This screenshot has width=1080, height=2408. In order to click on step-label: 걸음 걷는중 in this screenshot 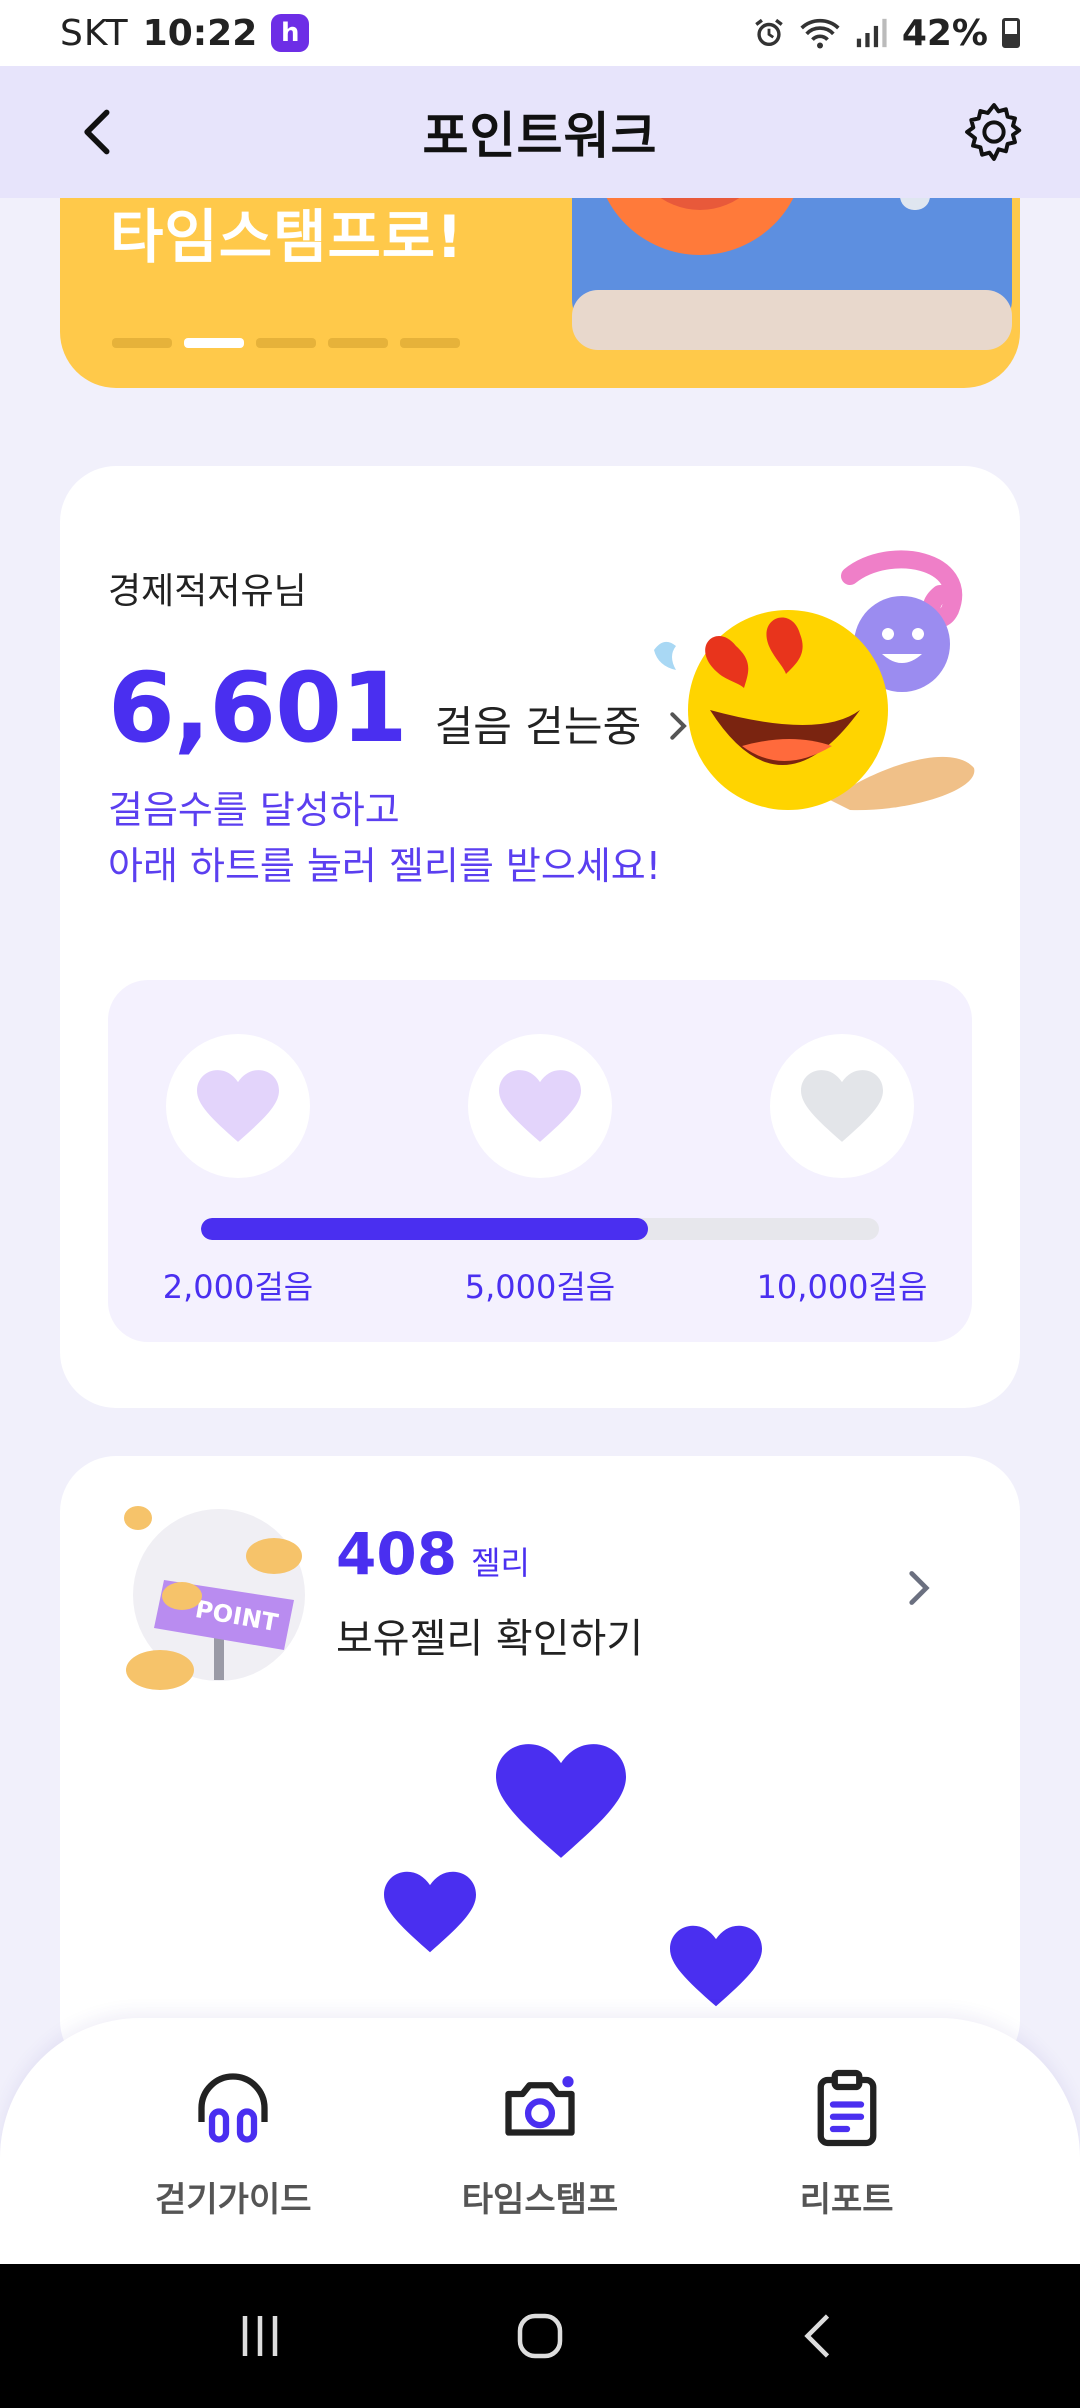, I will do `click(538, 726)`.